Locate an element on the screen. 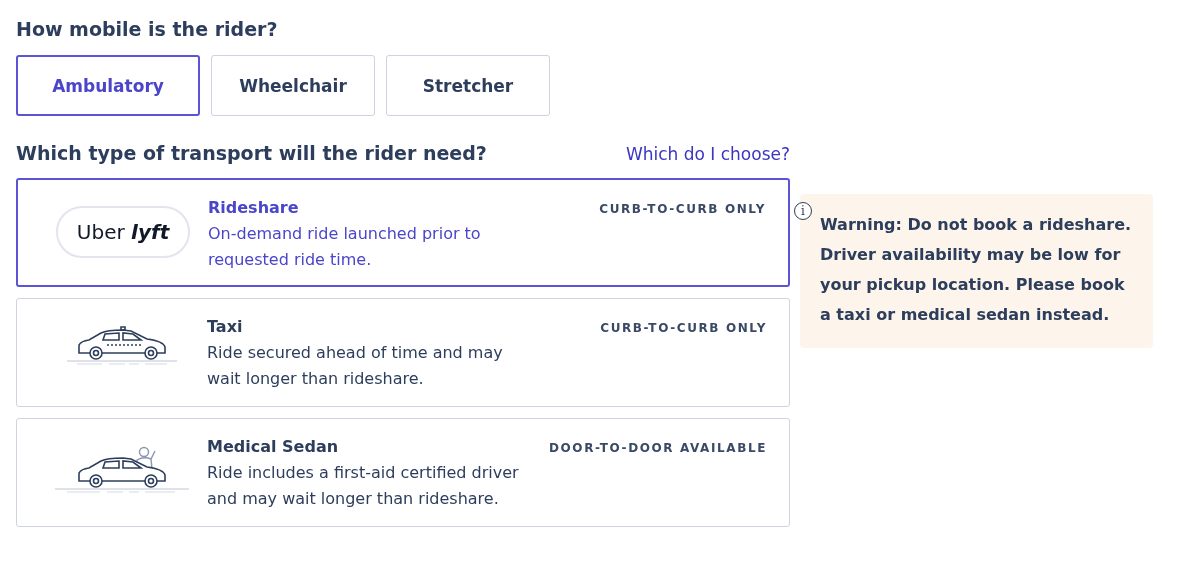  info-icon: i is located at coordinates (803, 211).